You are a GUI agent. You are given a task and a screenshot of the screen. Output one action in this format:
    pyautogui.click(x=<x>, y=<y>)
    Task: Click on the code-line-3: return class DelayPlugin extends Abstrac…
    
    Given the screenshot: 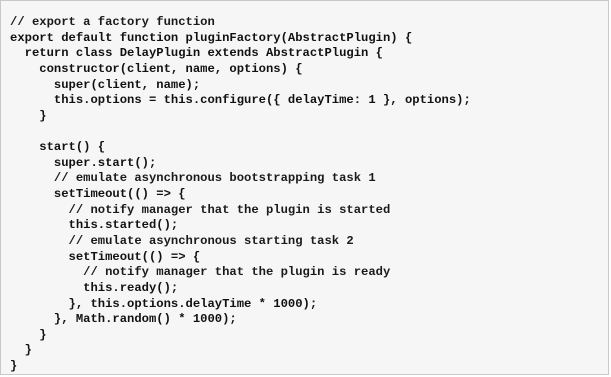 What is the action you would take?
    pyautogui.click(x=196, y=53)
    